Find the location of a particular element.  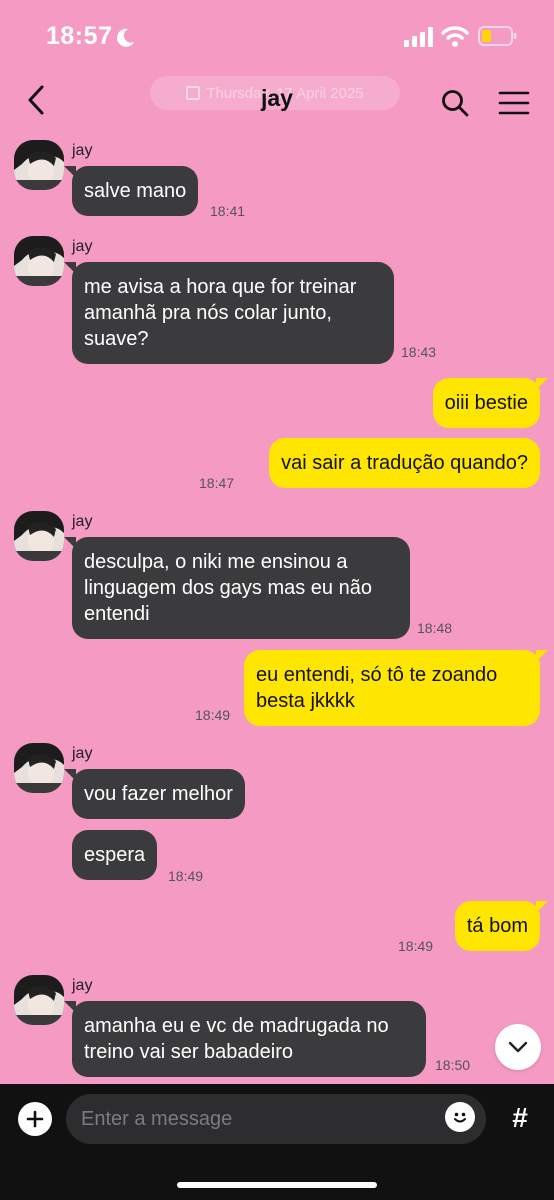

message-time: 18:47 is located at coordinates (217, 483).